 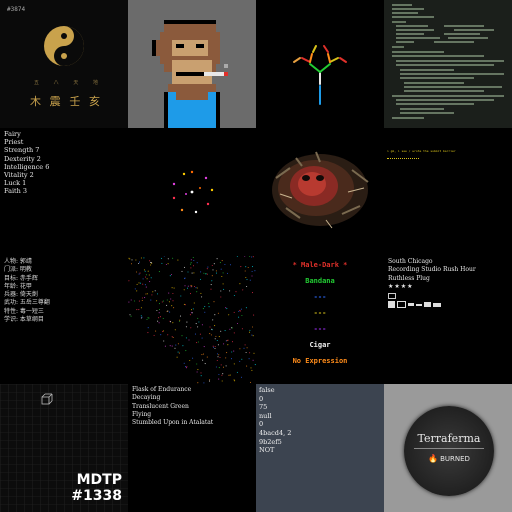 I want to click on small-char: 八, so click(x=56, y=83).